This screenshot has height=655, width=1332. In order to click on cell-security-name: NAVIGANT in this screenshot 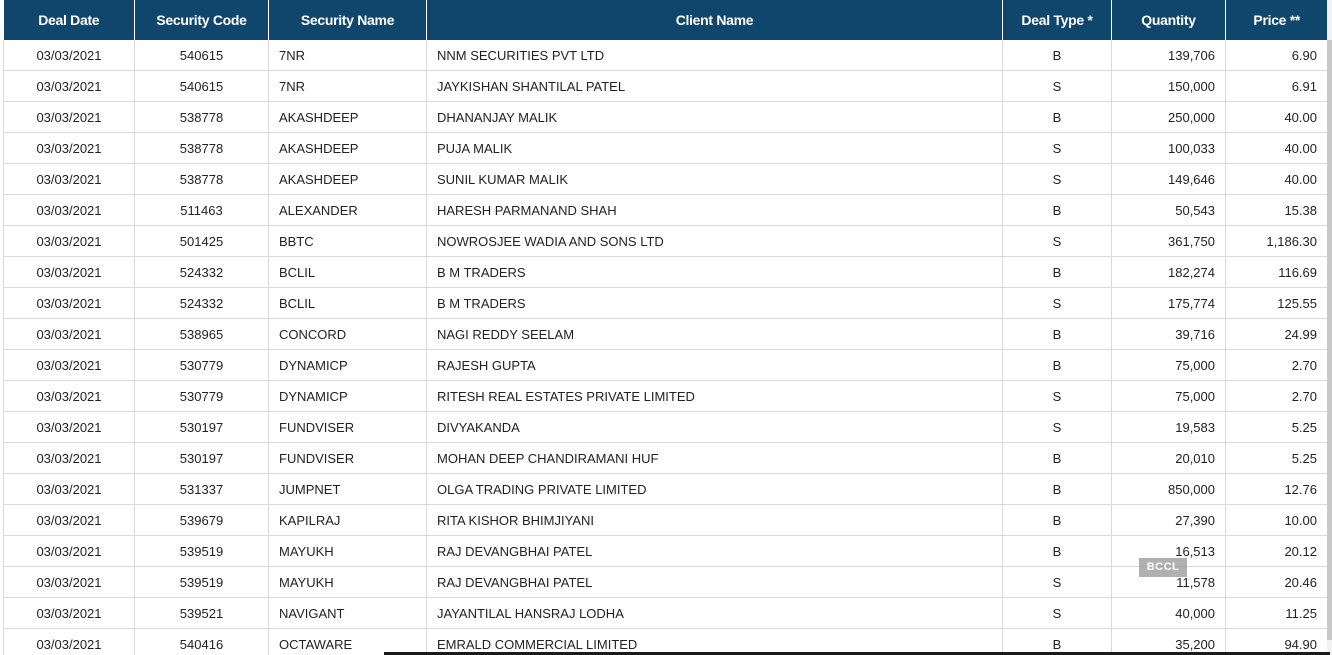, I will do `click(347, 613)`.